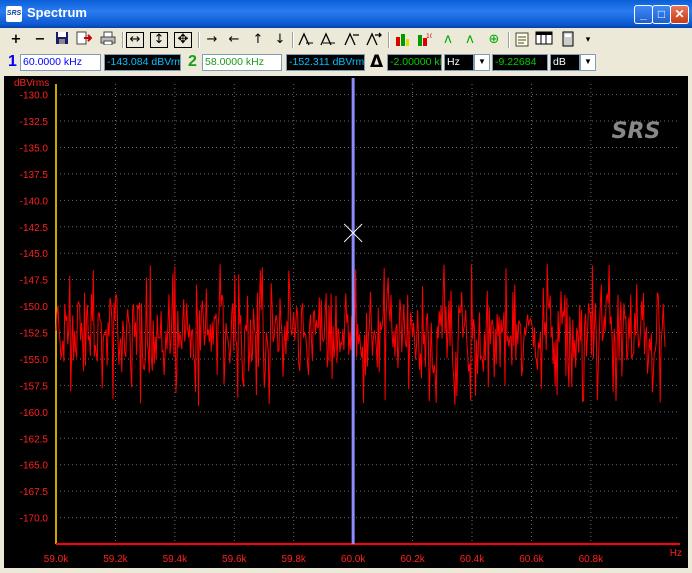  Describe the element at coordinates (142, 62) in the screenshot. I see `cursor-1-level-readout: -143.084 dBVrms` at that location.